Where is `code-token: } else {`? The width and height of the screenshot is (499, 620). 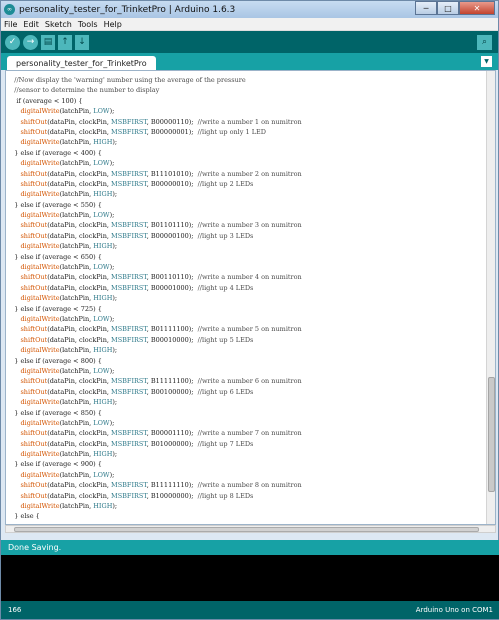 code-token: } else { is located at coordinates (23, 516).